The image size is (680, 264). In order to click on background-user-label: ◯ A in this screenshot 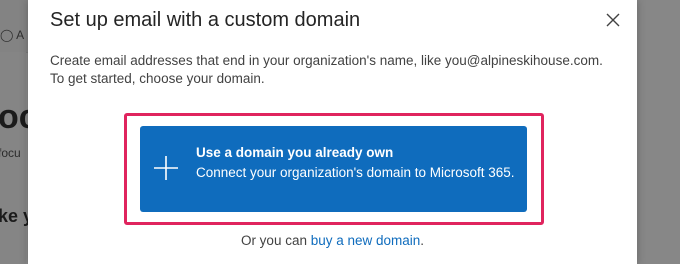, I will do `click(12, 35)`.